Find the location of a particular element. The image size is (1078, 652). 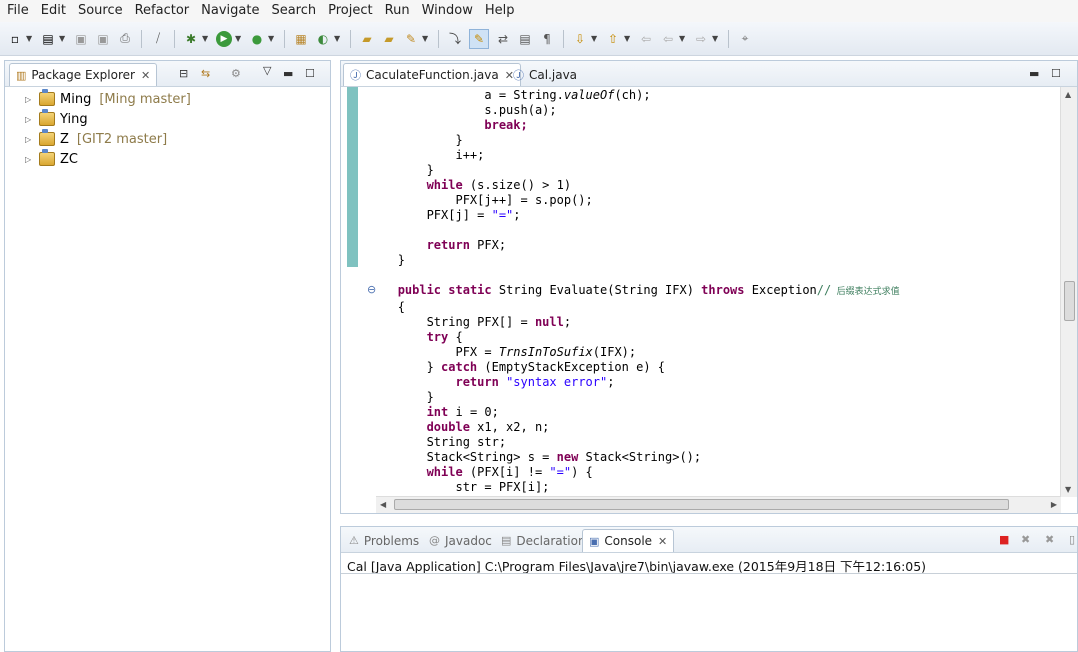

print-icon: ⎙ is located at coordinates (125, 39).